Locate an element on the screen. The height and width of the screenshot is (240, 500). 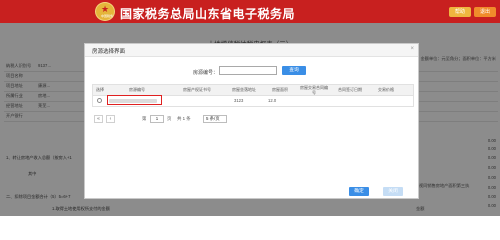
close-button: 关闭 is located at coordinates (393, 191).